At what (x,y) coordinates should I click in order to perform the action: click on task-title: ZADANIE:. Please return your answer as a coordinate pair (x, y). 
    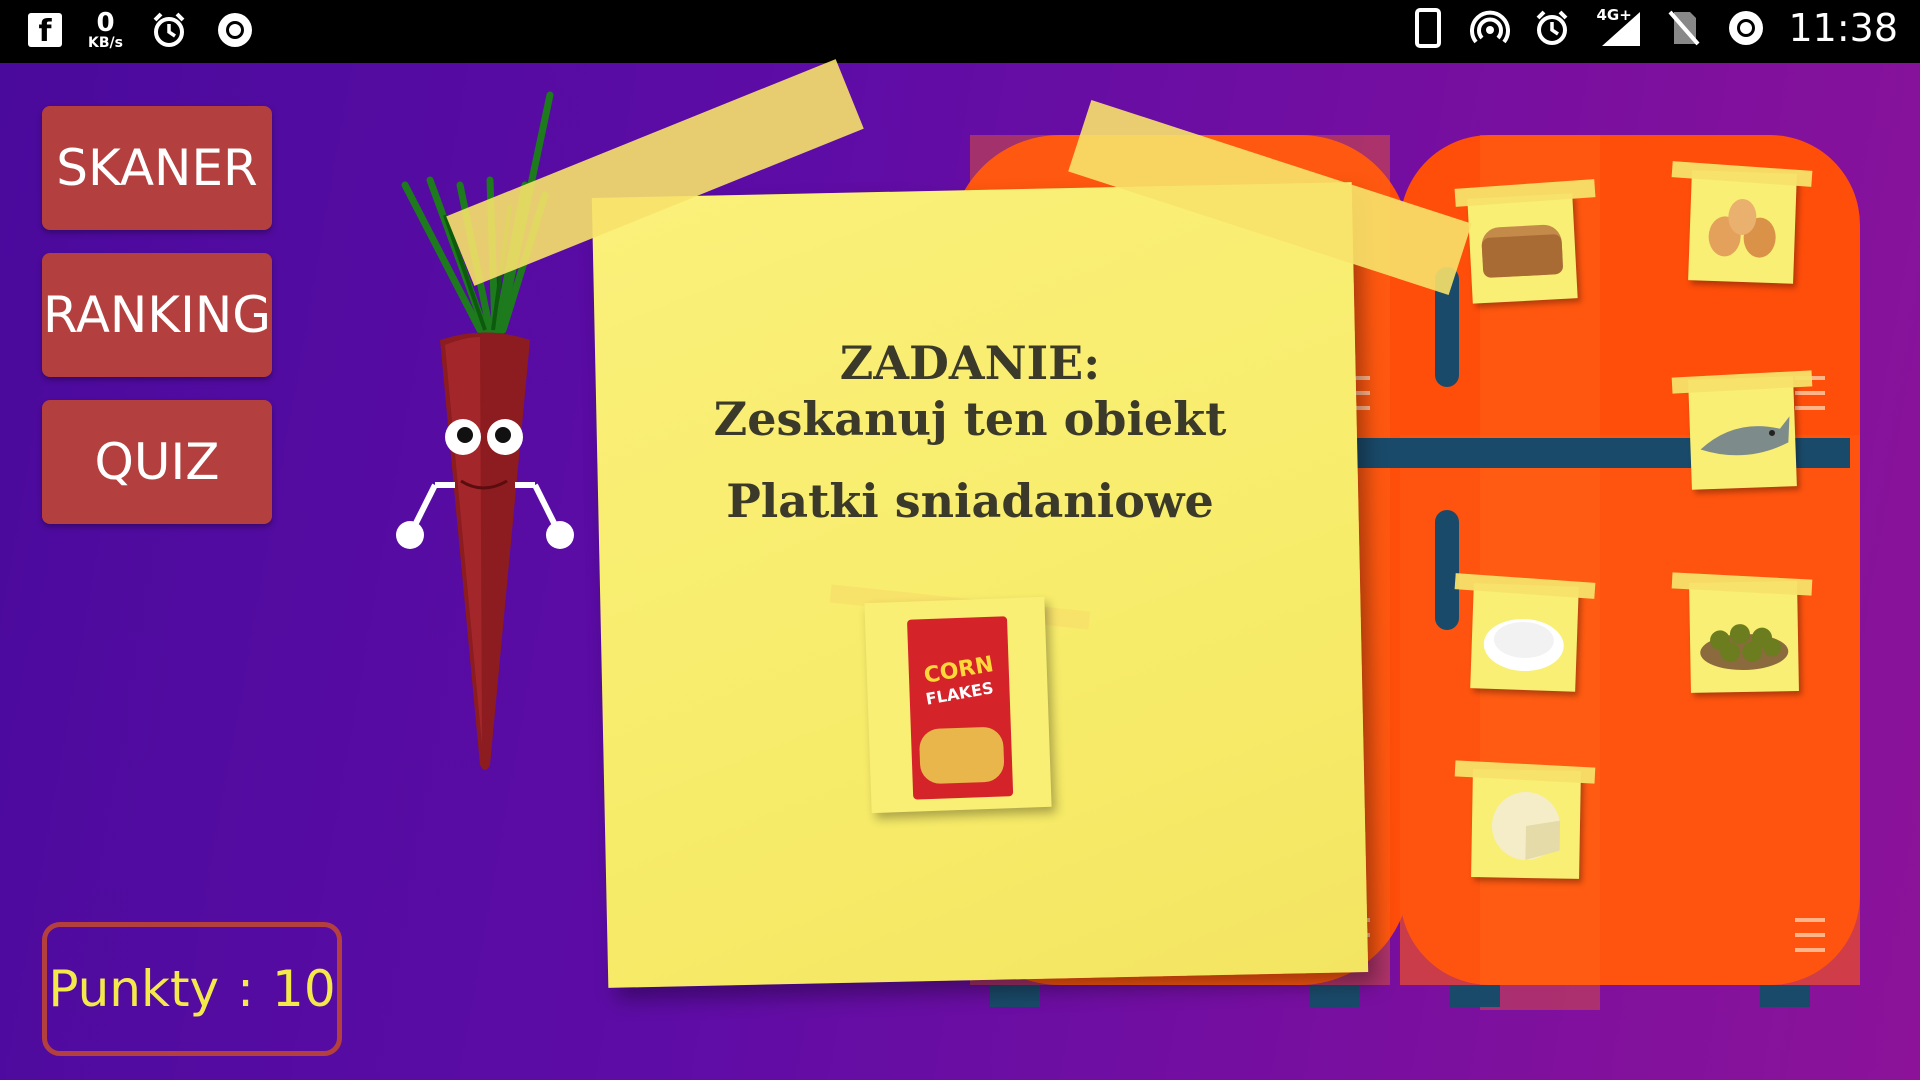
    Looking at the image, I should click on (970, 363).